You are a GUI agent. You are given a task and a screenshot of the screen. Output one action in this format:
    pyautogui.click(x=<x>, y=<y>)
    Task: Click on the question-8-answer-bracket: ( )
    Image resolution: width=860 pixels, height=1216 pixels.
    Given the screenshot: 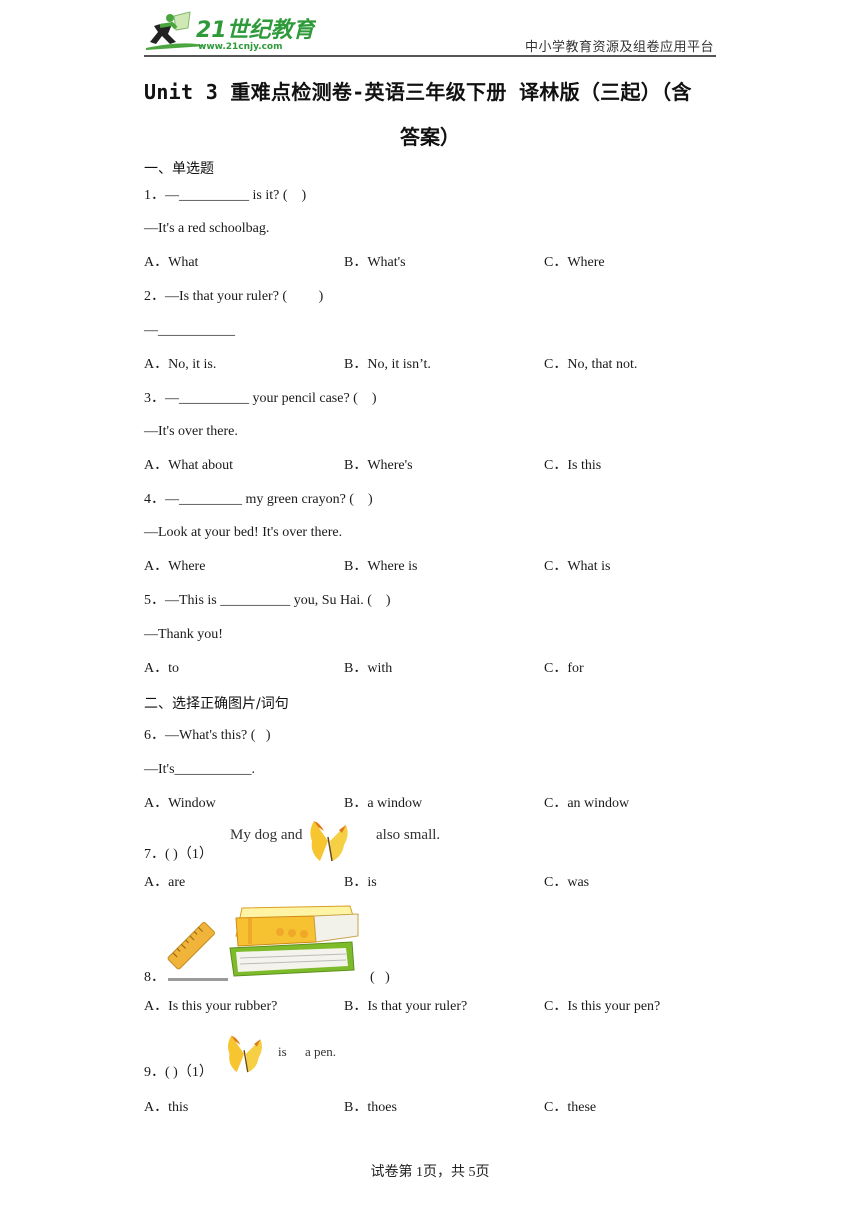 What is the action you would take?
    pyautogui.click(x=380, y=977)
    